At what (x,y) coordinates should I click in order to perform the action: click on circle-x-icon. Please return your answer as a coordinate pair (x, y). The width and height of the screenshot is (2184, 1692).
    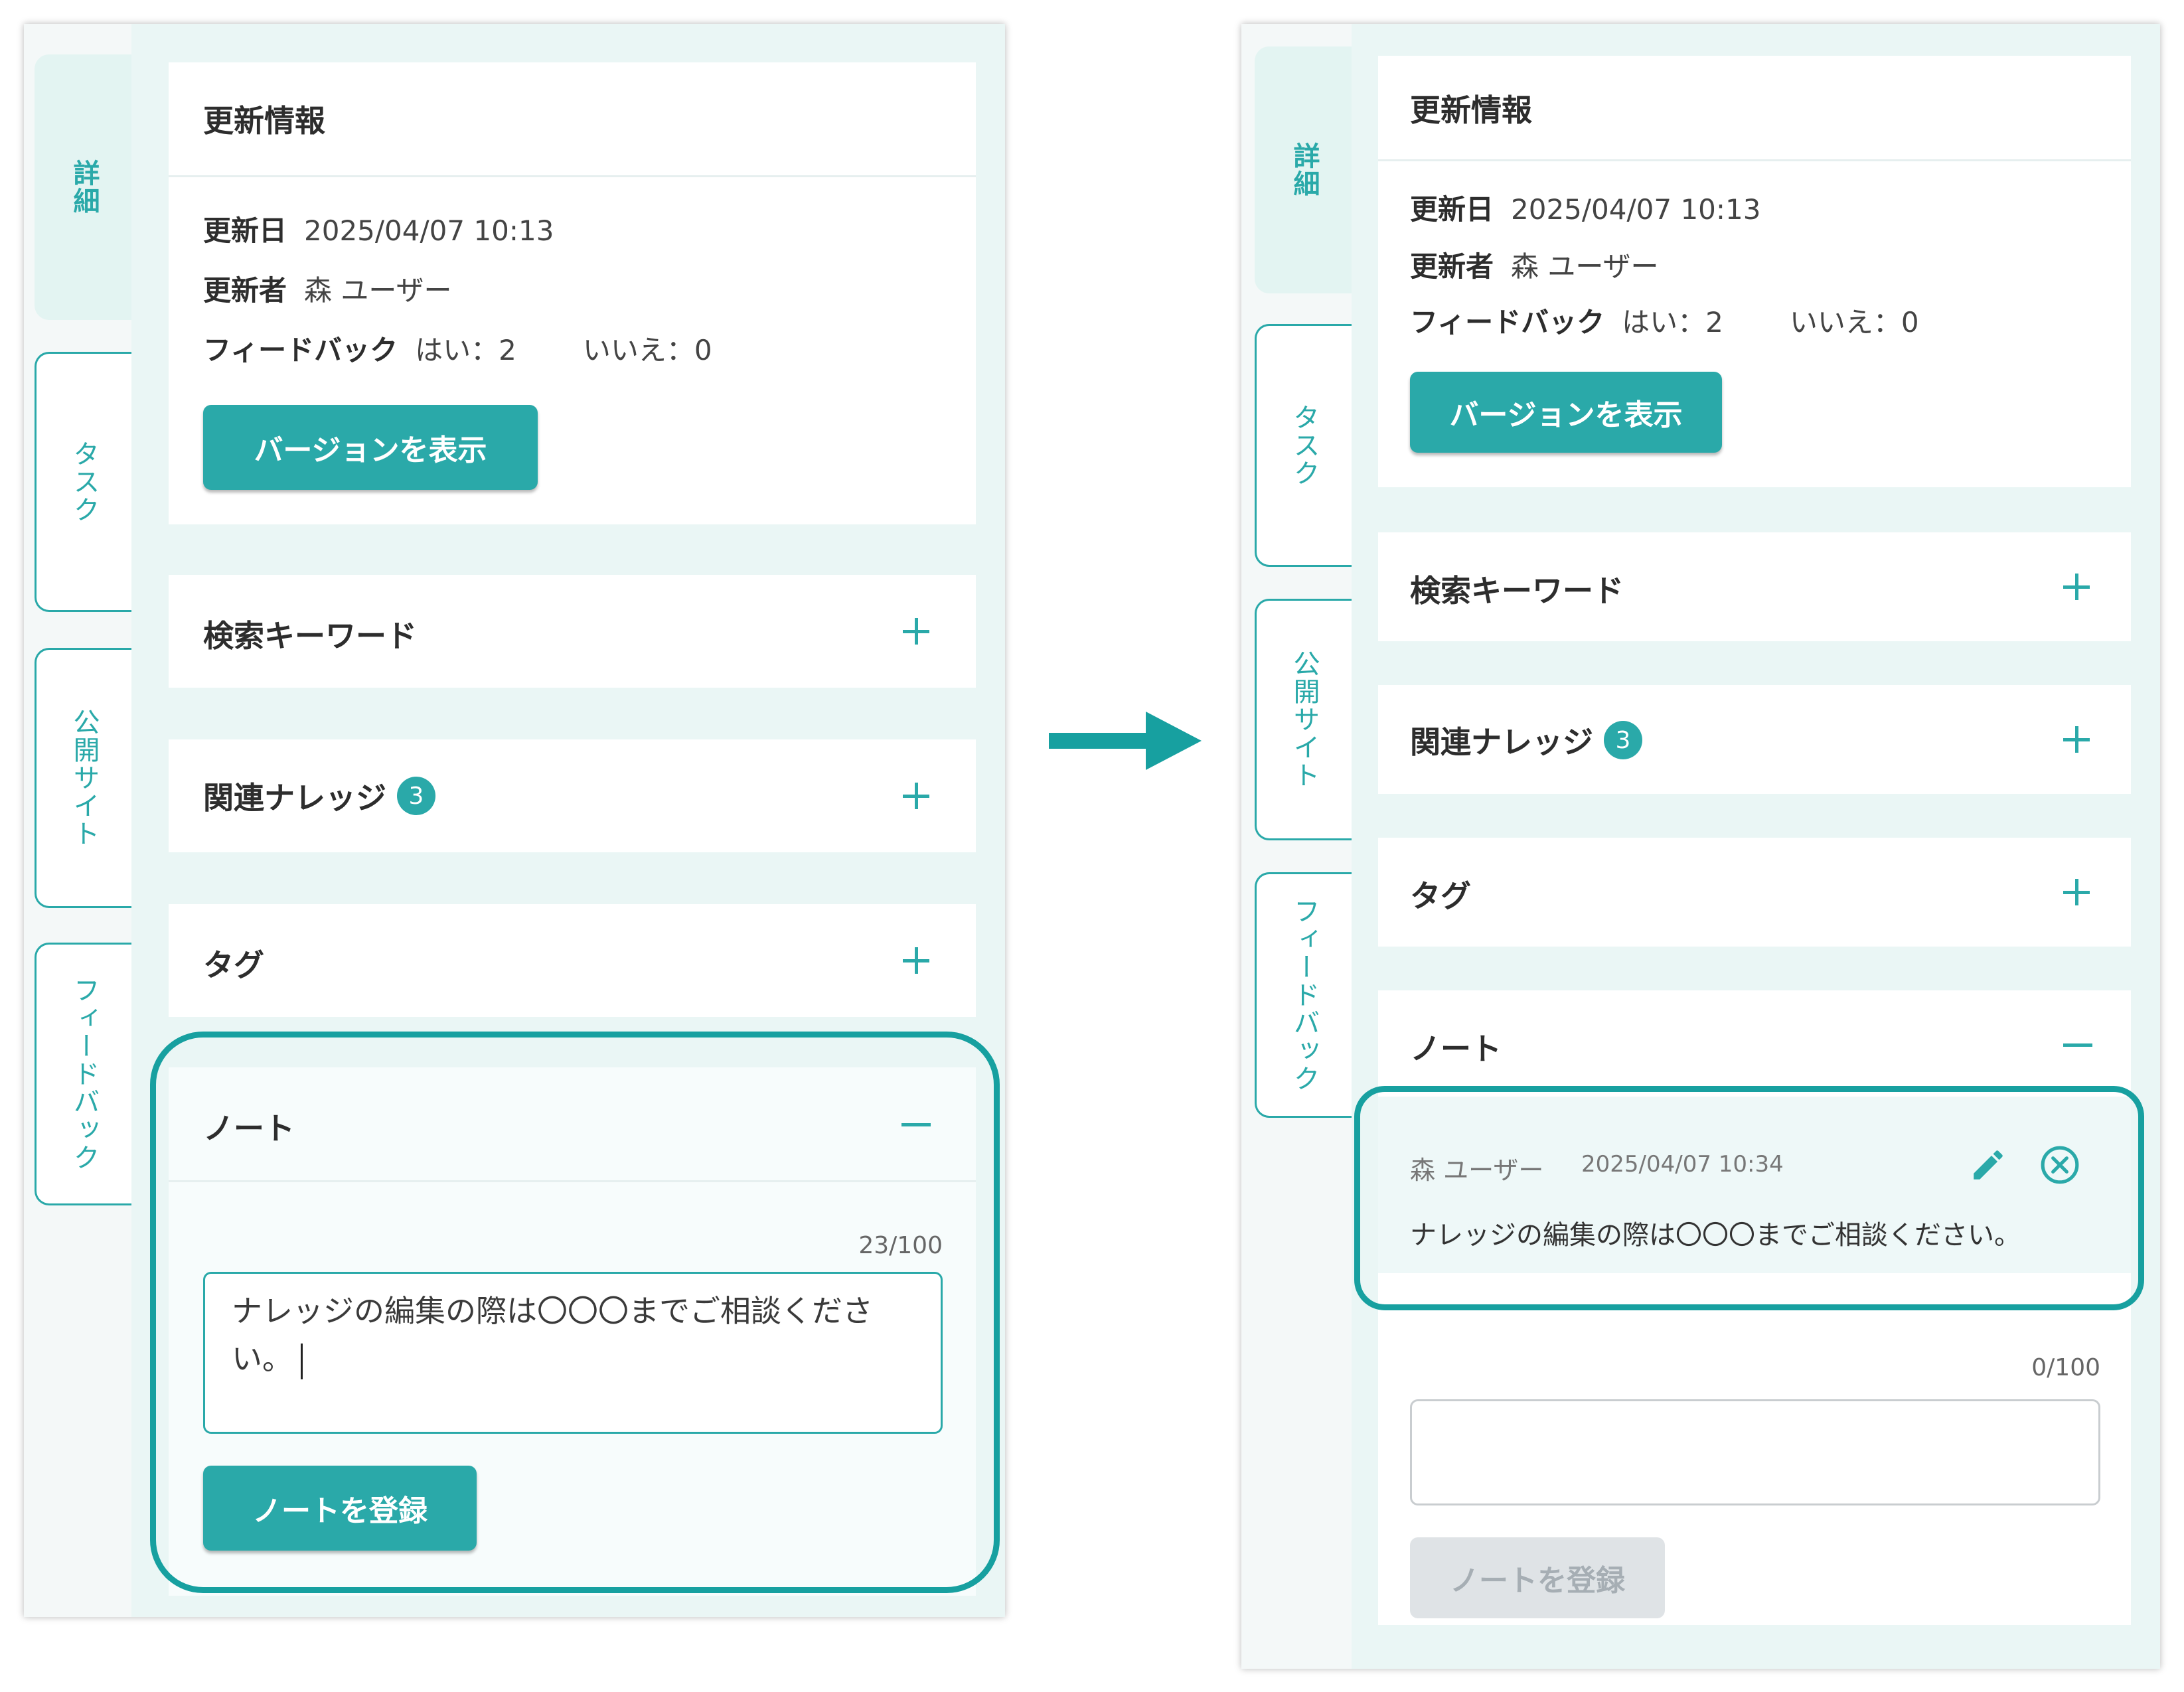
    Looking at the image, I should click on (2059, 1165).